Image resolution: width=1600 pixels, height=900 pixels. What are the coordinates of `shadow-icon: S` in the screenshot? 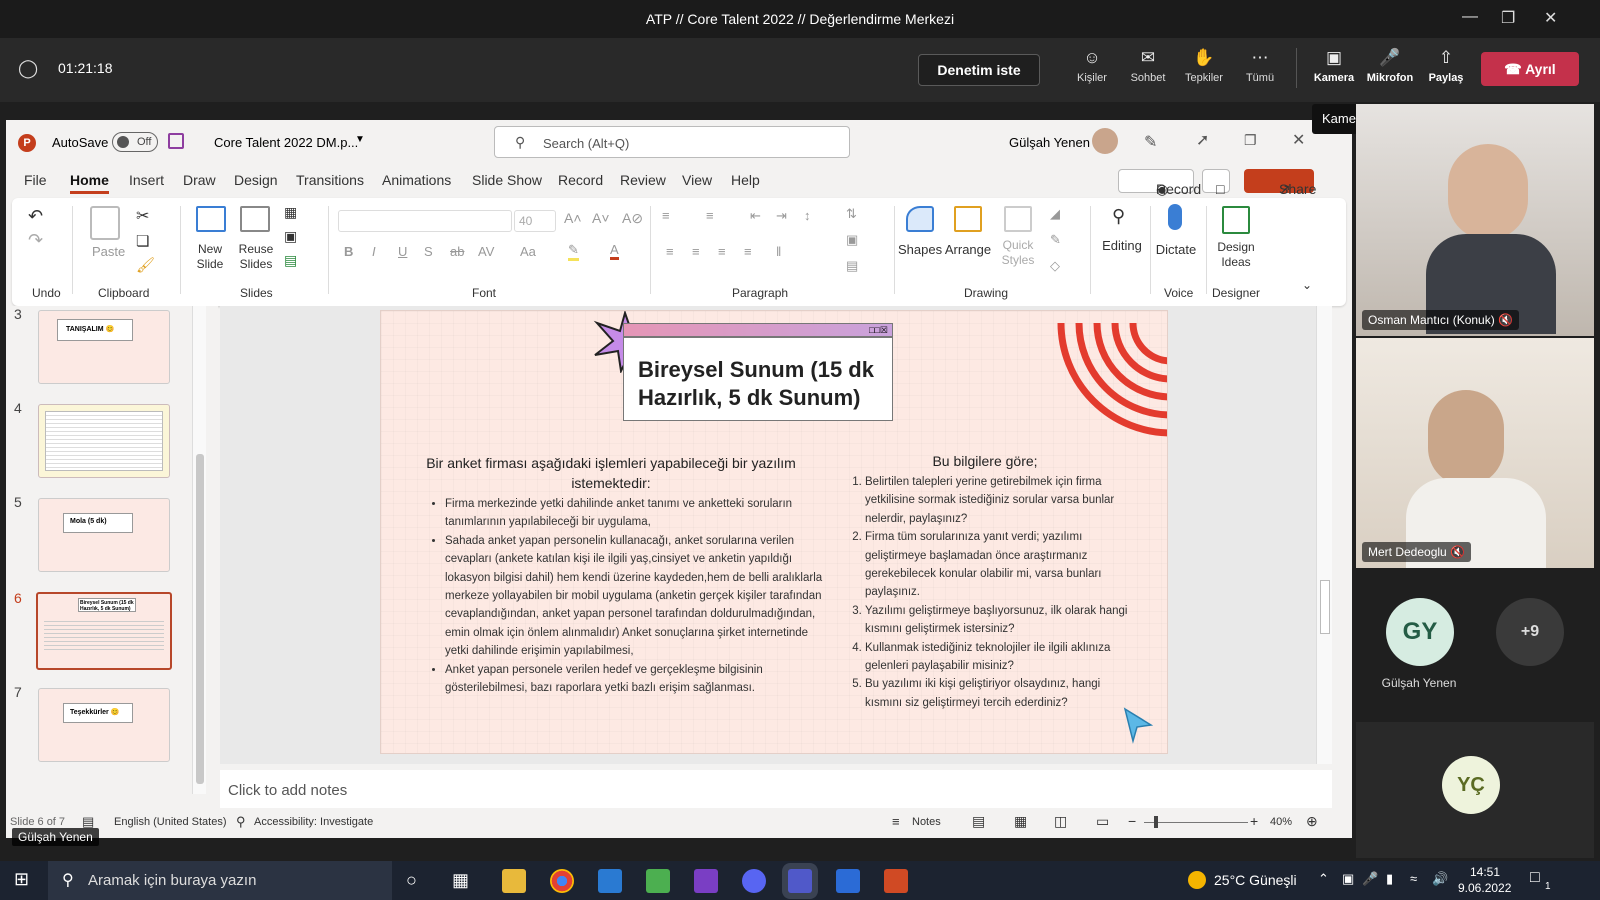 It's located at (428, 251).